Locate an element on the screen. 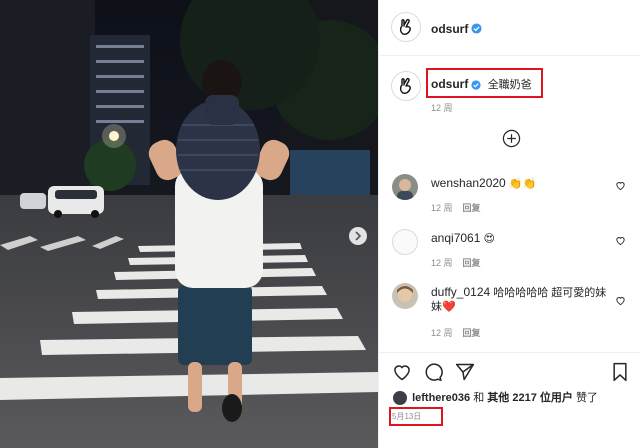 The height and width of the screenshot is (448, 641). header-author: odsurf is located at coordinates (456, 29).